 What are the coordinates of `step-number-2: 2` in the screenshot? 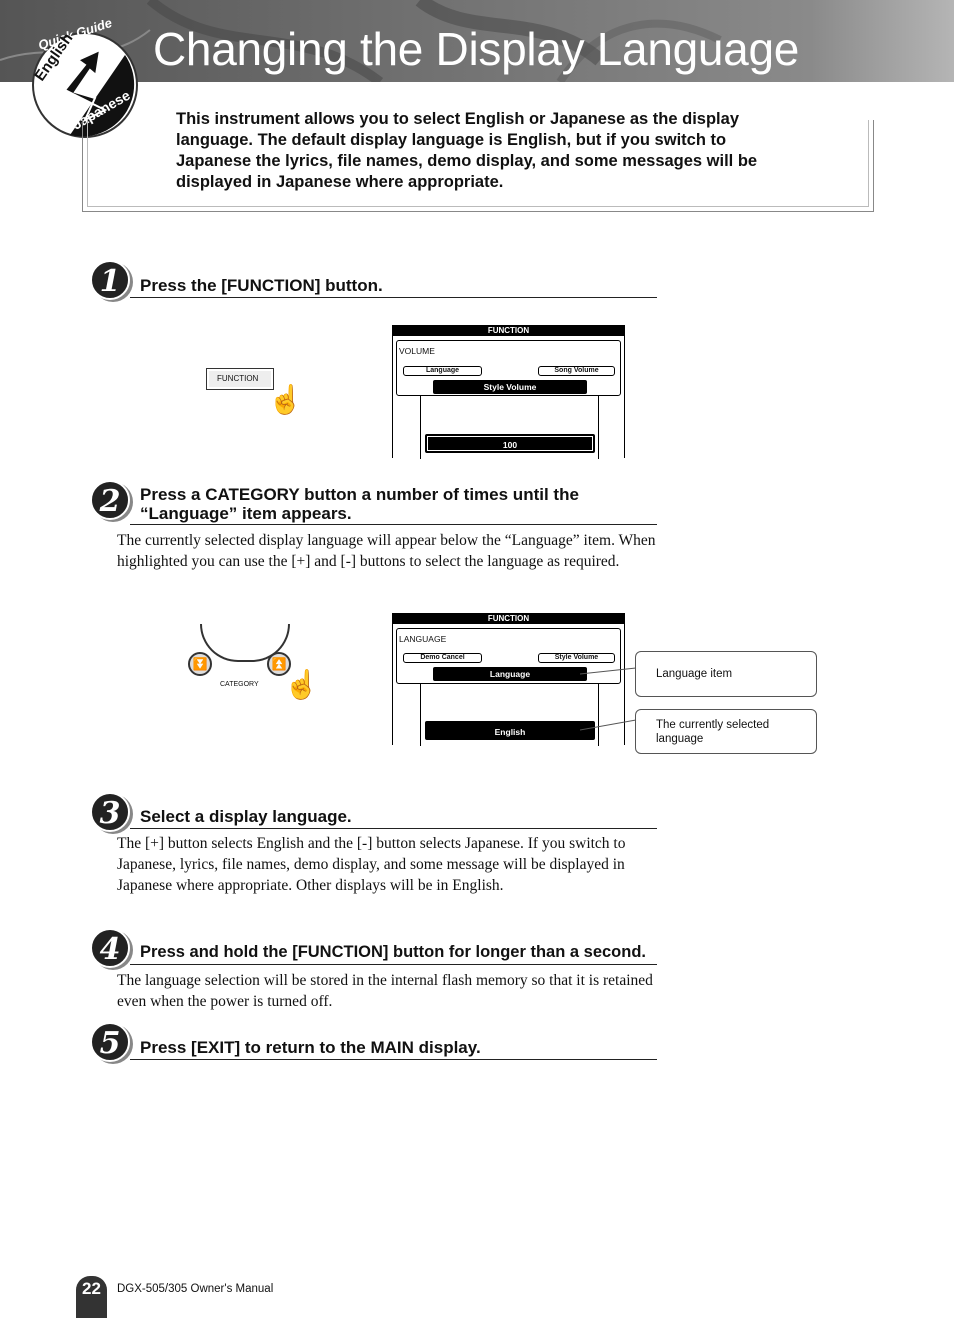 It's located at (110, 500).